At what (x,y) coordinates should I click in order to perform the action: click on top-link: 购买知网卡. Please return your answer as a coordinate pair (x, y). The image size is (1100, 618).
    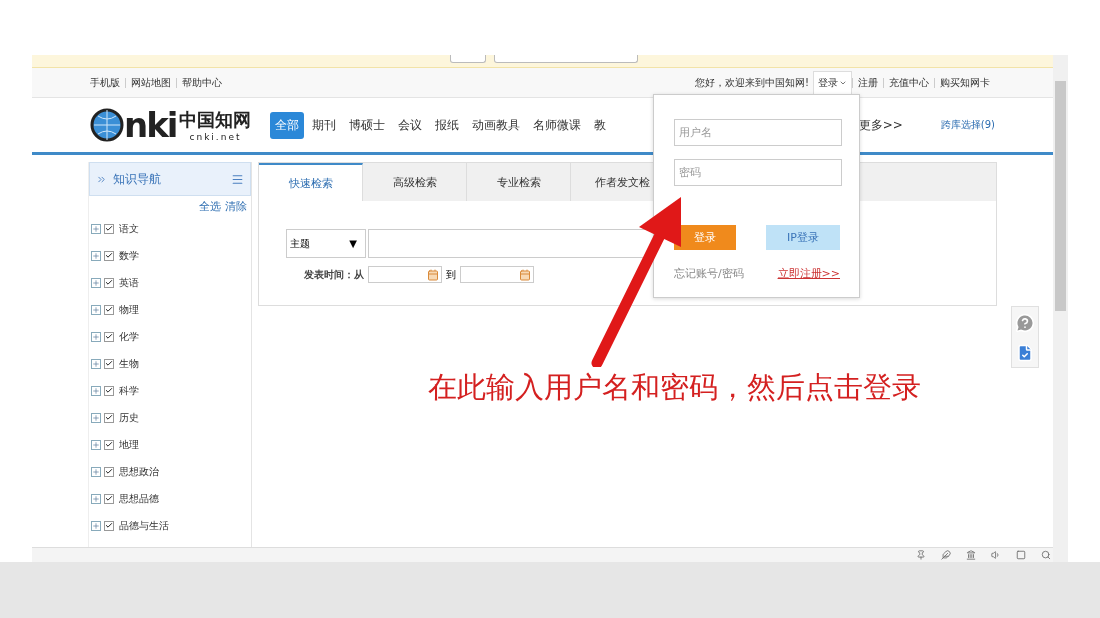
    Looking at the image, I should click on (964, 82).